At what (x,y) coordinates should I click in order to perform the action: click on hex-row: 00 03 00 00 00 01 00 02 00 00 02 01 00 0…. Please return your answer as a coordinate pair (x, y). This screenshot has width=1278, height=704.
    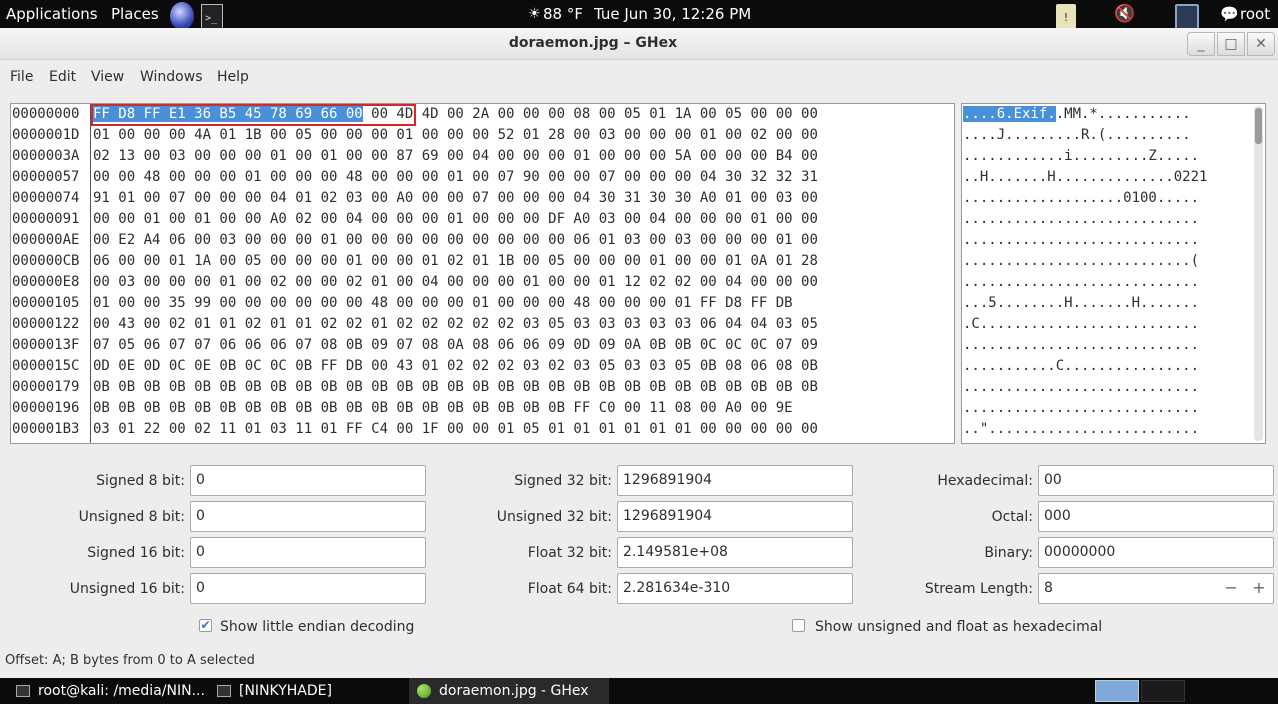
    Looking at the image, I should click on (523, 282).